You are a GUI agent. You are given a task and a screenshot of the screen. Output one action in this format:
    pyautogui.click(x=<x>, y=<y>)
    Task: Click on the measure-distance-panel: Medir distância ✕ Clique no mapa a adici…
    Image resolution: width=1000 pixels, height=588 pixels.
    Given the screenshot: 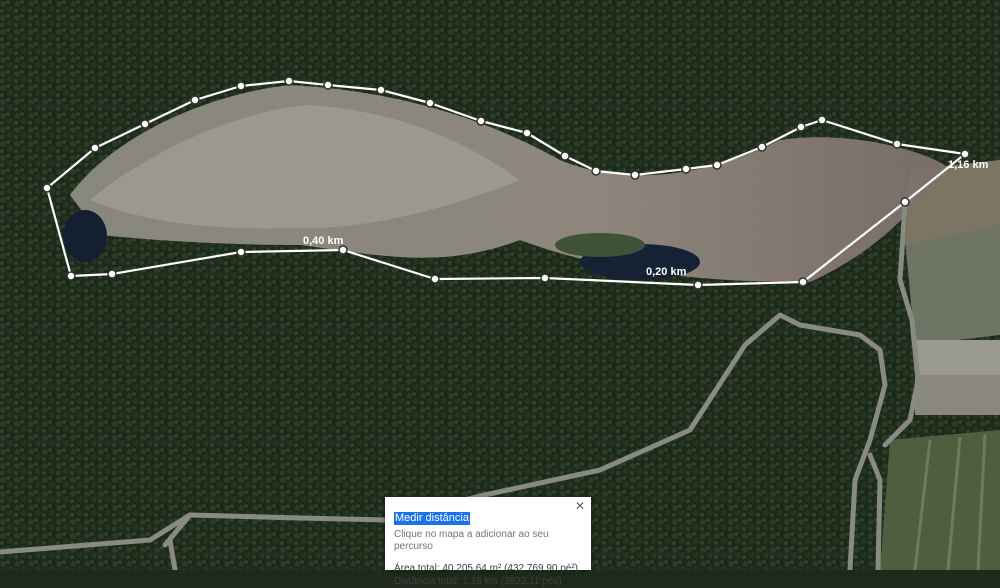 What is the action you would take?
    pyautogui.click(x=488, y=542)
    